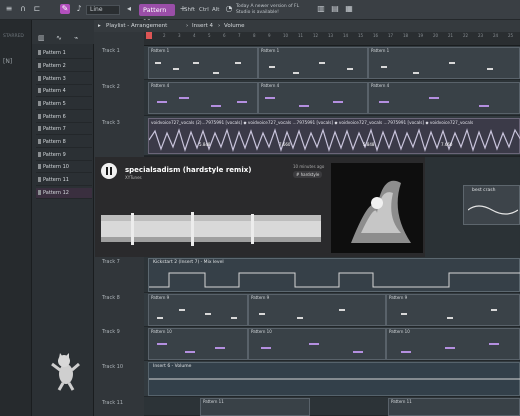 This screenshot has width=520, height=416. What do you see at coordinates (64, 117) in the screenshot?
I see `picker-pattern-6: Pattern 6` at bounding box center [64, 117].